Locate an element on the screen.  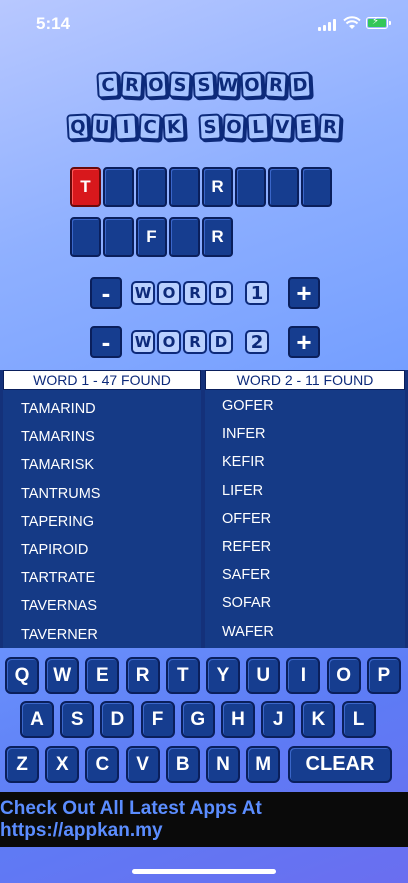
key-x: X is located at coordinates (62, 764).